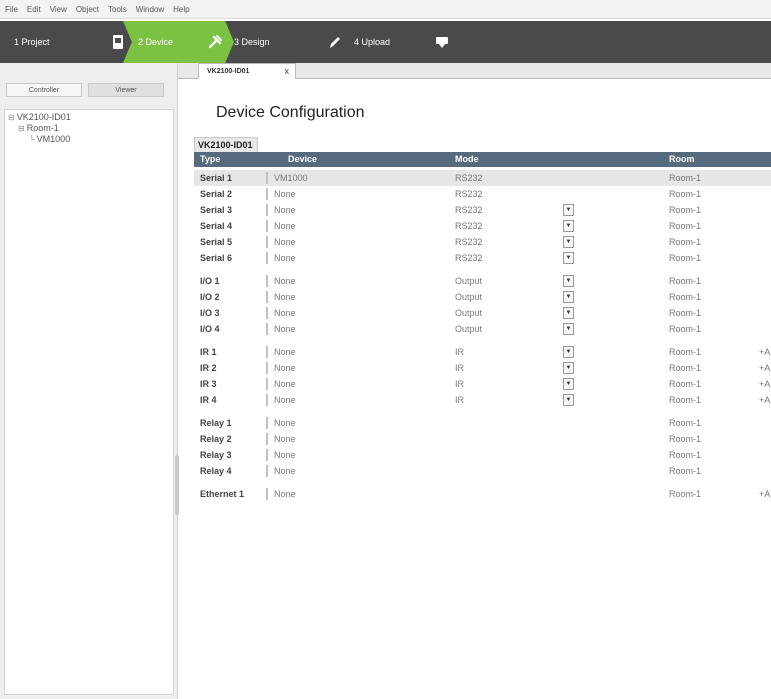 The height and width of the screenshot is (699, 771). Describe the element at coordinates (208, 352) in the screenshot. I see `port-type: IR 1` at that location.